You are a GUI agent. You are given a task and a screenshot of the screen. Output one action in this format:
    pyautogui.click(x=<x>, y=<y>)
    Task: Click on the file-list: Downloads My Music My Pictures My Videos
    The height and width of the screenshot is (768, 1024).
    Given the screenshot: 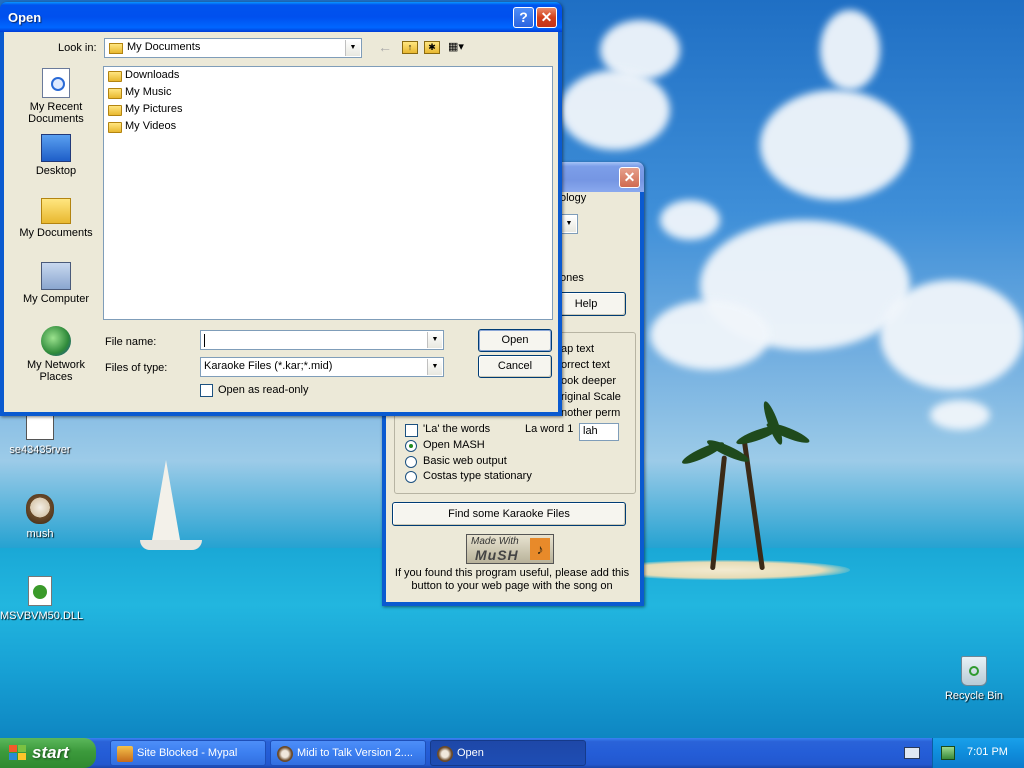 What is the action you would take?
    pyautogui.click(x=328, y=193)
    